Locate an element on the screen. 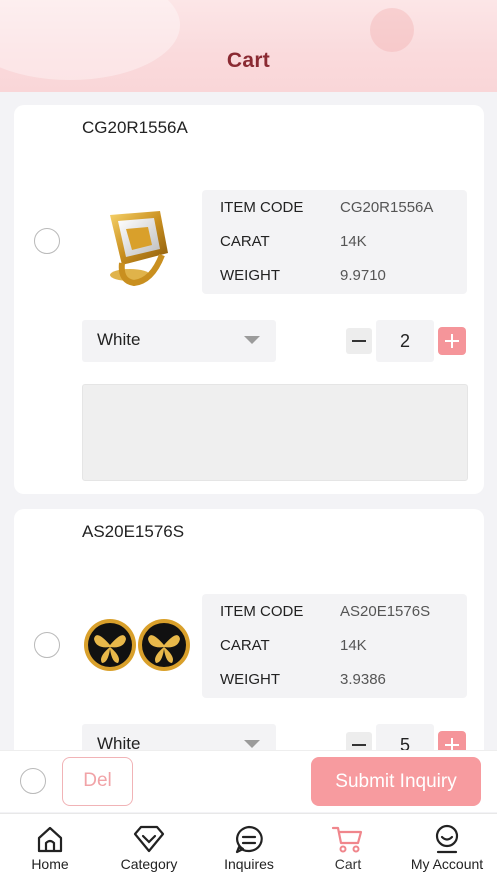 The width and height of the screenshot is (497, 883). tab-category: Category is located at coordinates (149, 848).